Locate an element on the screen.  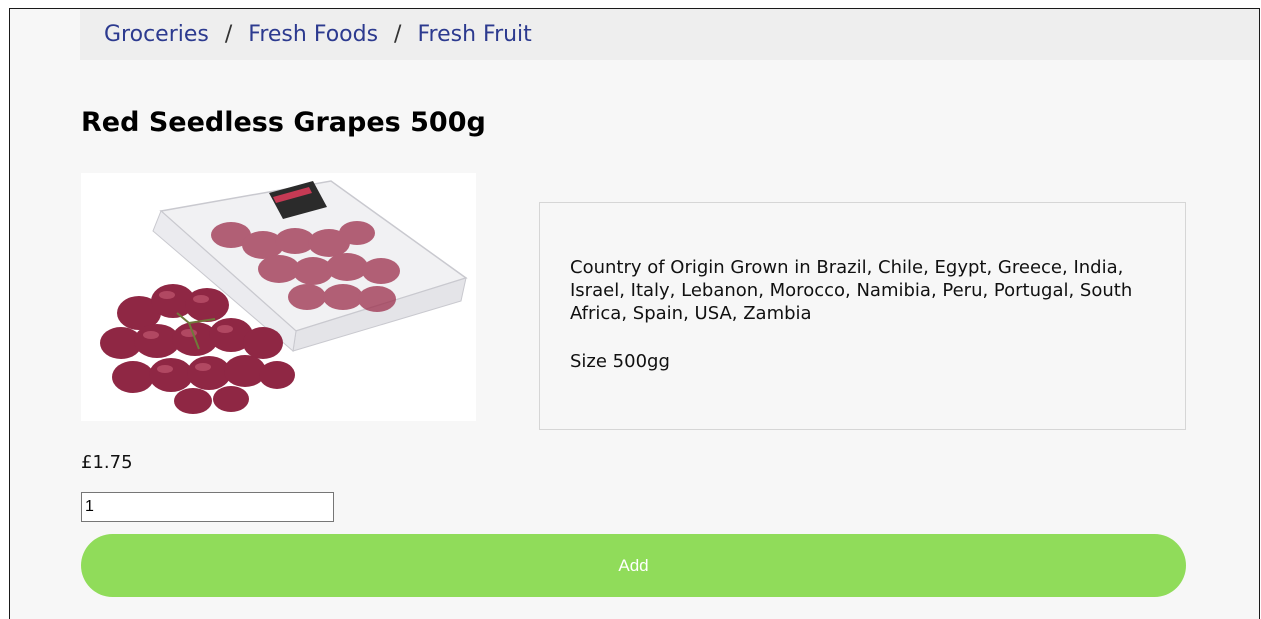
quantity-input is located at coordinates (207, 507).